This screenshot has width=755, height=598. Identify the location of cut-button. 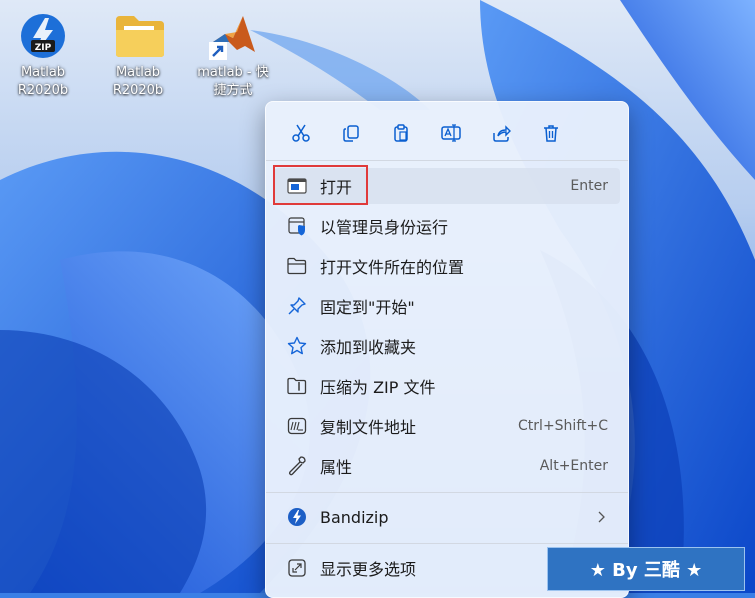
(301, 133).